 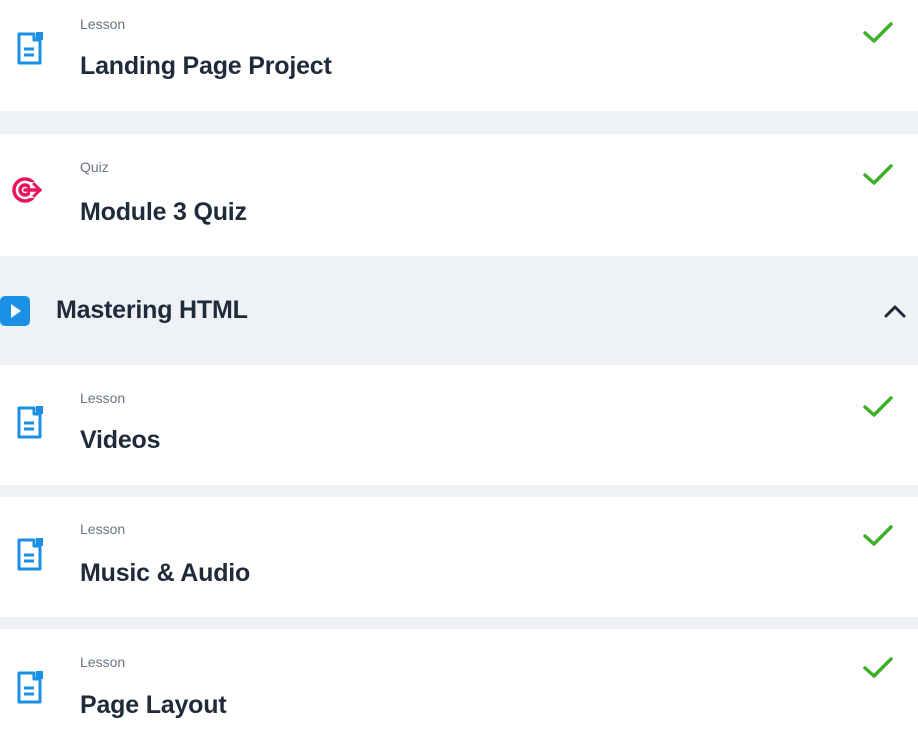 I want to click on item-title: Page Layout, so click(x=153, y=705).